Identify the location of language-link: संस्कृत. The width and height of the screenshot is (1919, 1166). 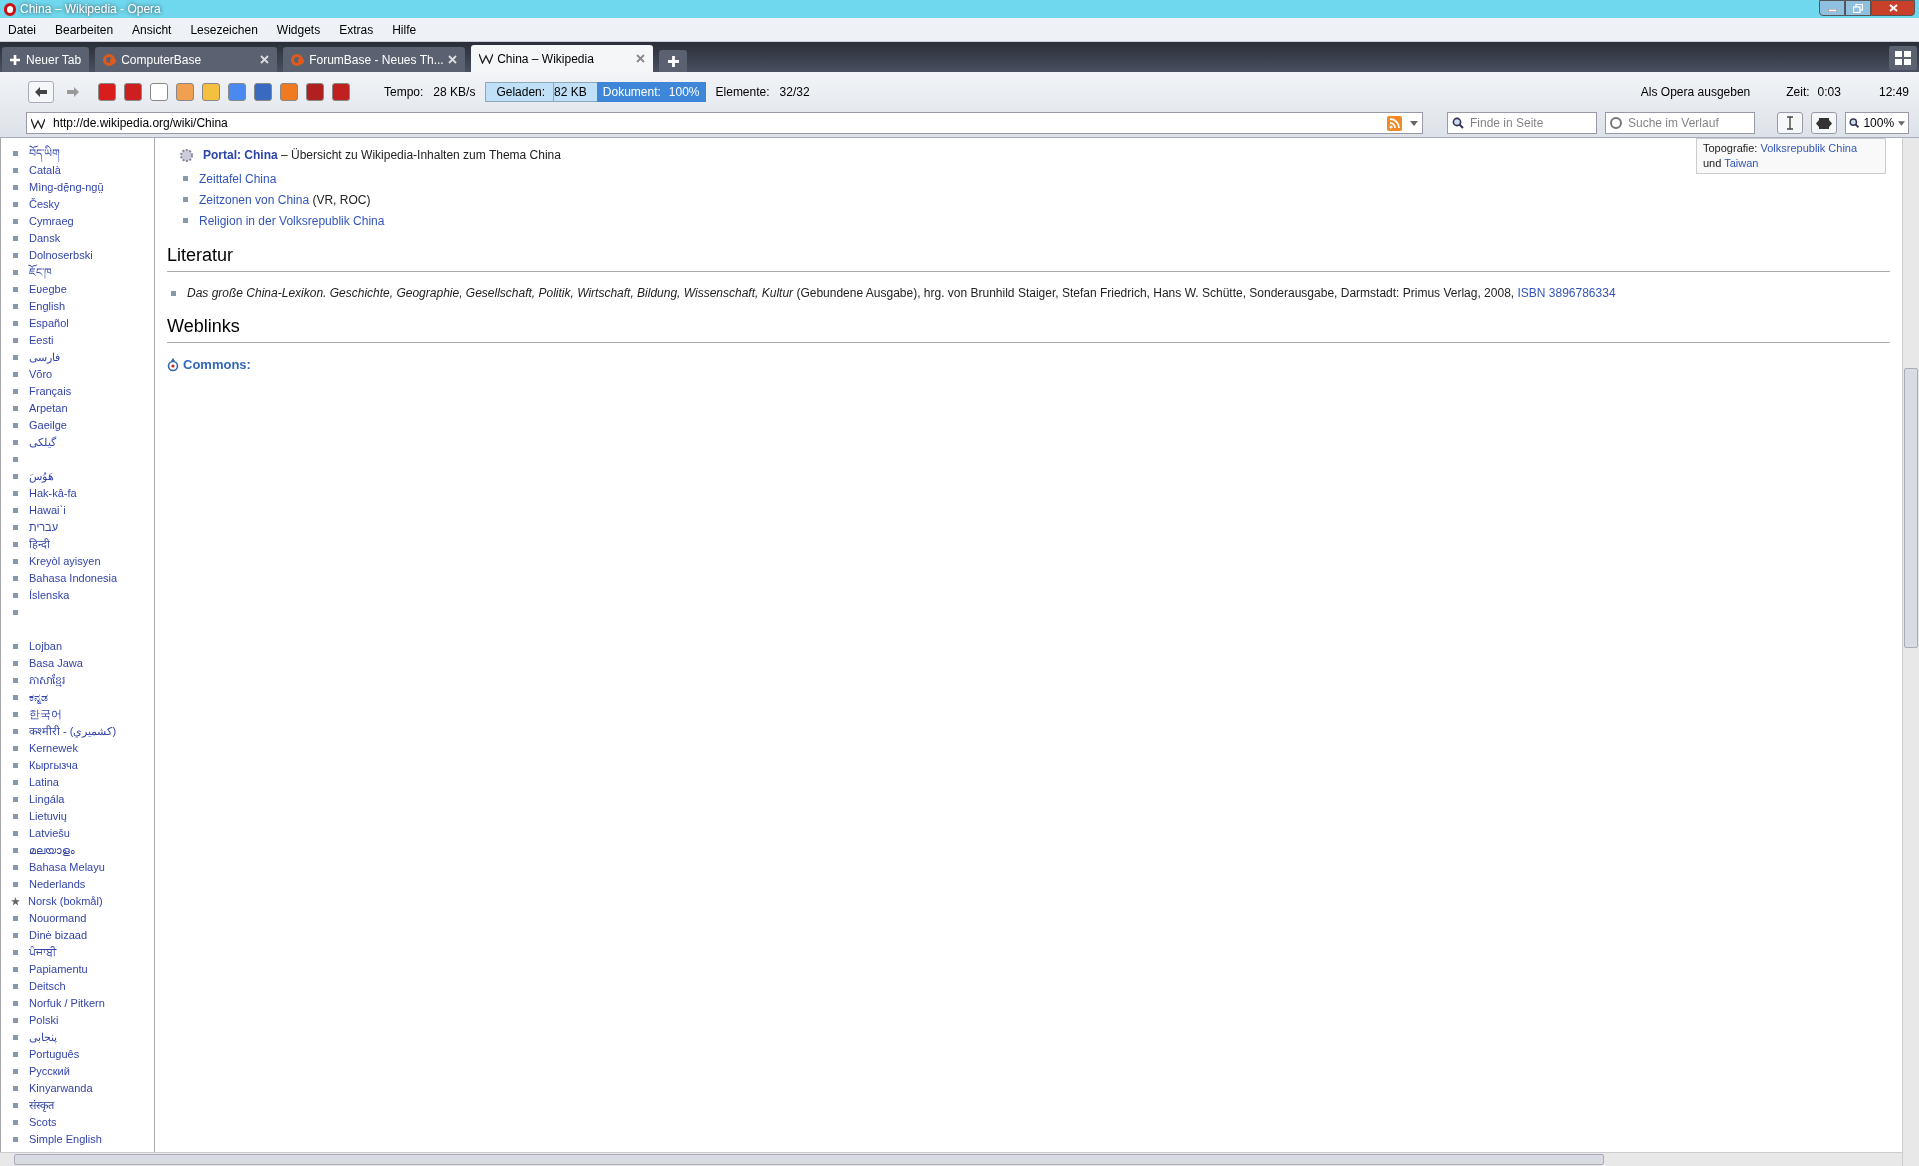
(41, 1105).